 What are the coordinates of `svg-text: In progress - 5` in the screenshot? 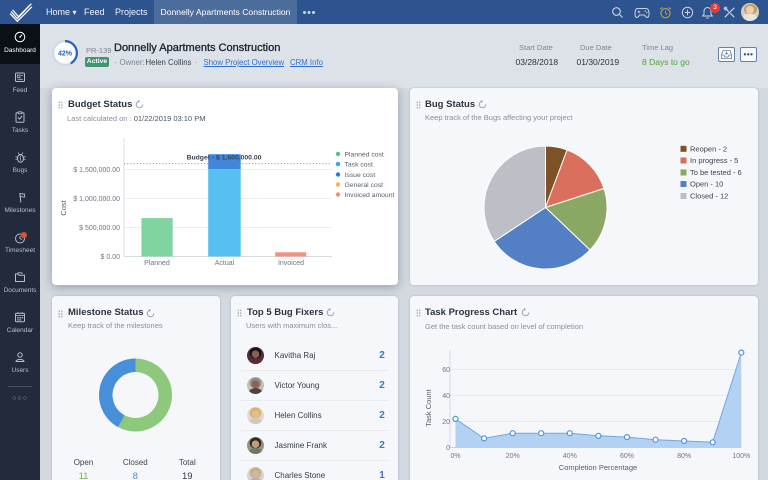 It's located at (714, 160).